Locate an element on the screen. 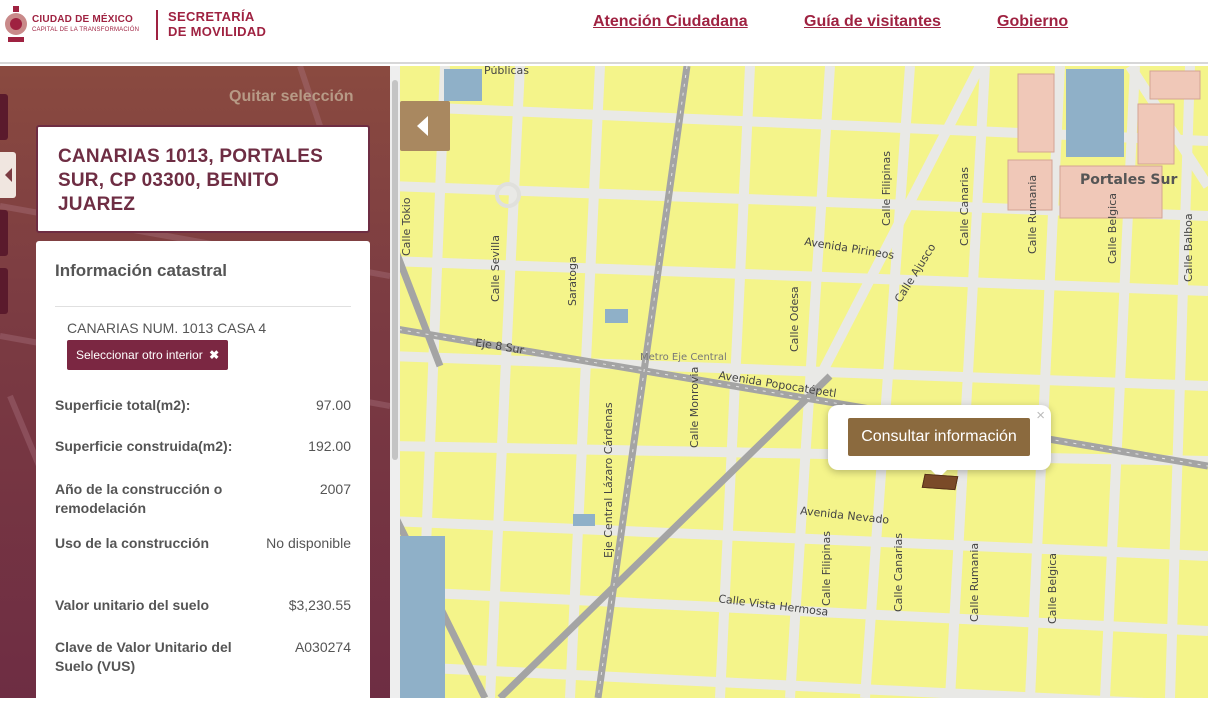  side-tab-active is located at coordinates (8, 175).